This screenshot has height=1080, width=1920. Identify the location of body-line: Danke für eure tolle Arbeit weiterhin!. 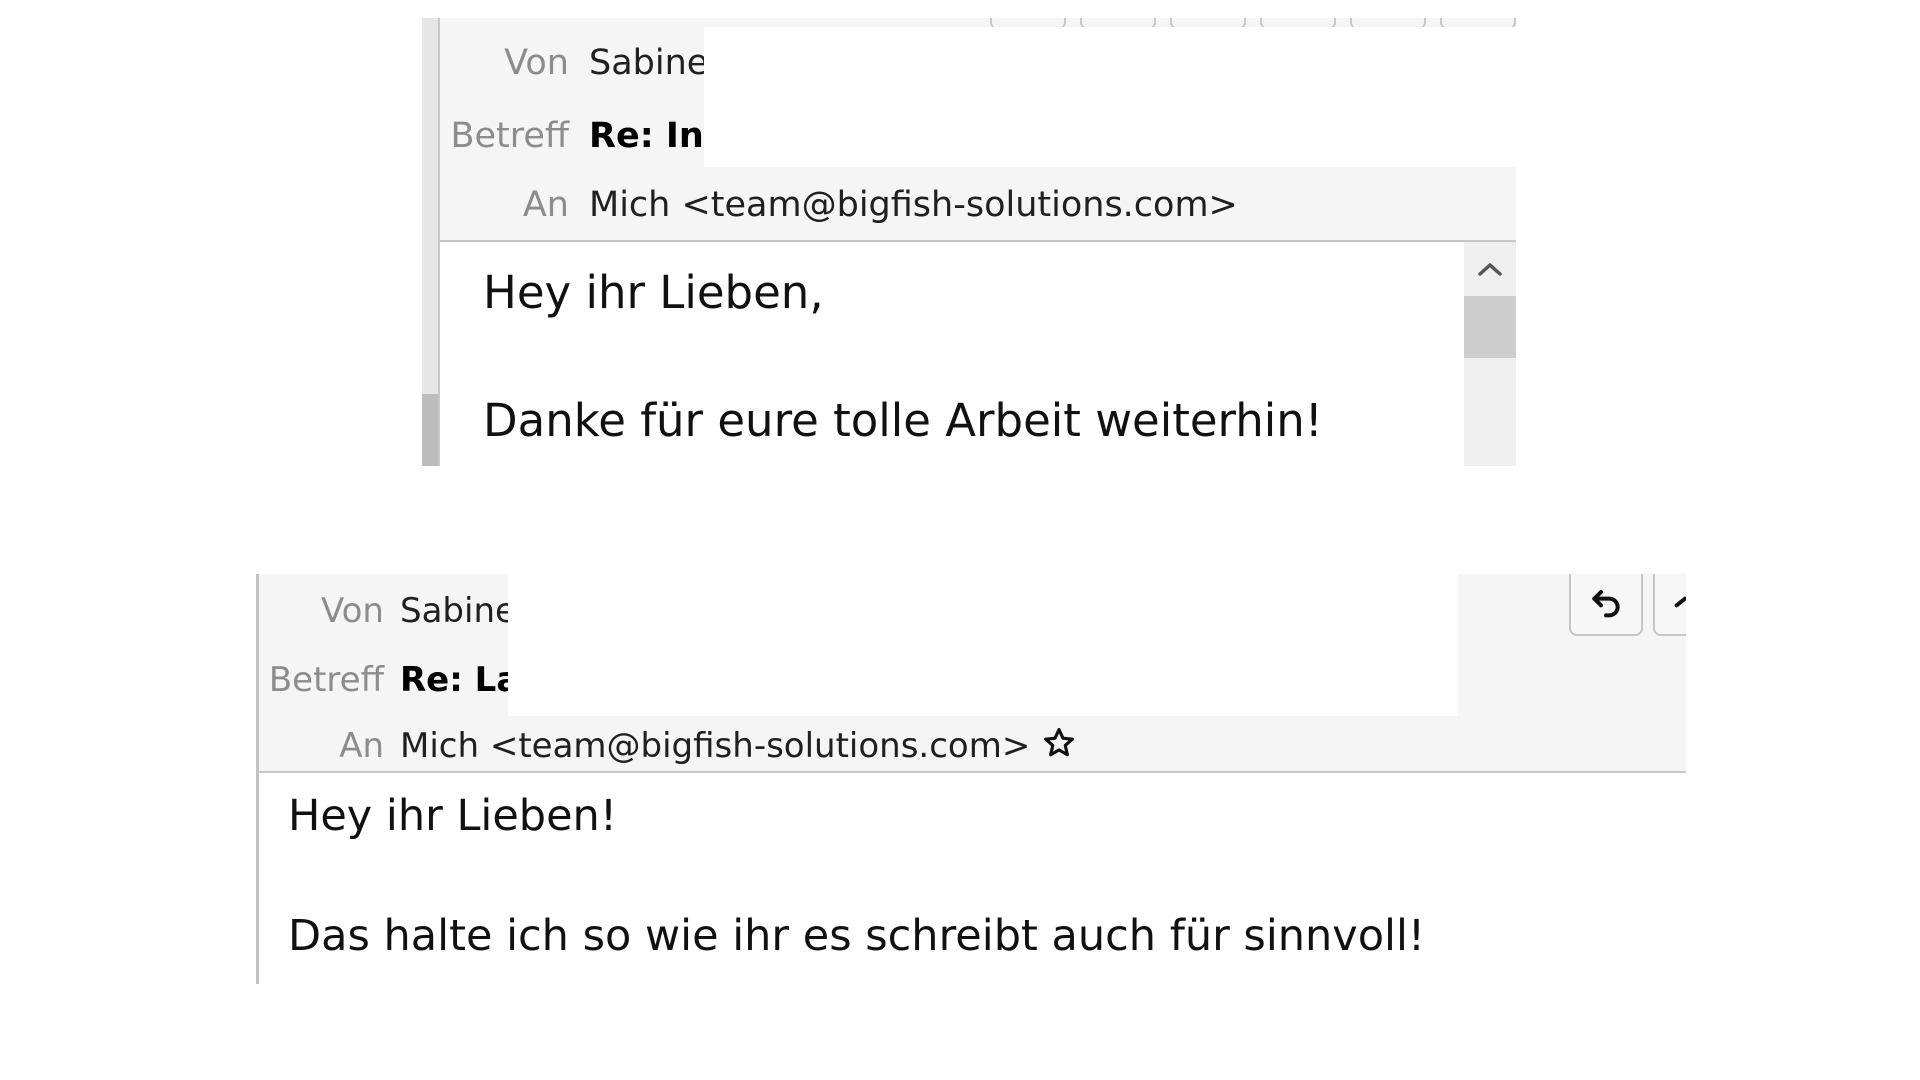
(903, 420).